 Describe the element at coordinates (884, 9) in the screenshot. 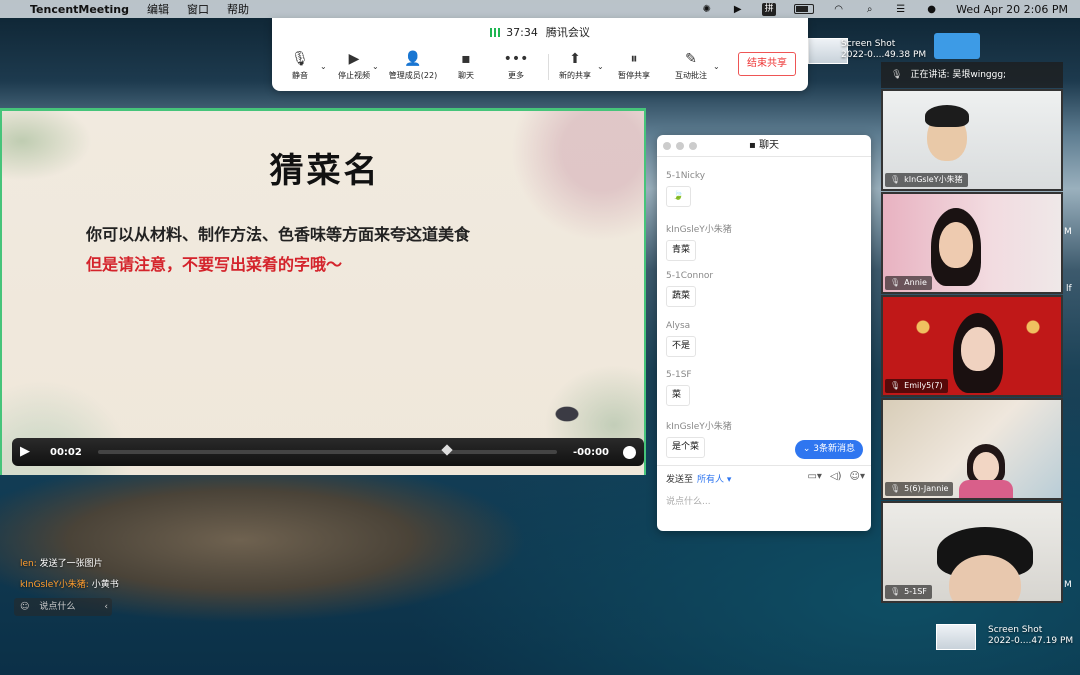

I see `menu-bar-right: ✺ ▶ 拼 ◠ ⌕ ☰ ● Wed Apr 20 2:06 PM` at that location.